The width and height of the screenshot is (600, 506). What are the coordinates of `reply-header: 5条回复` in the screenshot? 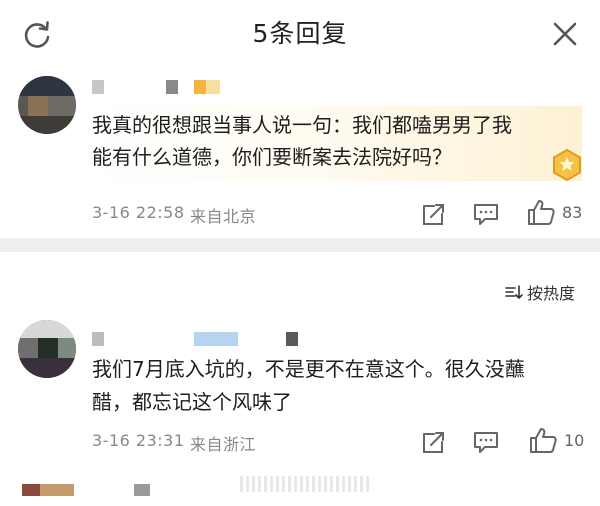 It's located at (300, 34).